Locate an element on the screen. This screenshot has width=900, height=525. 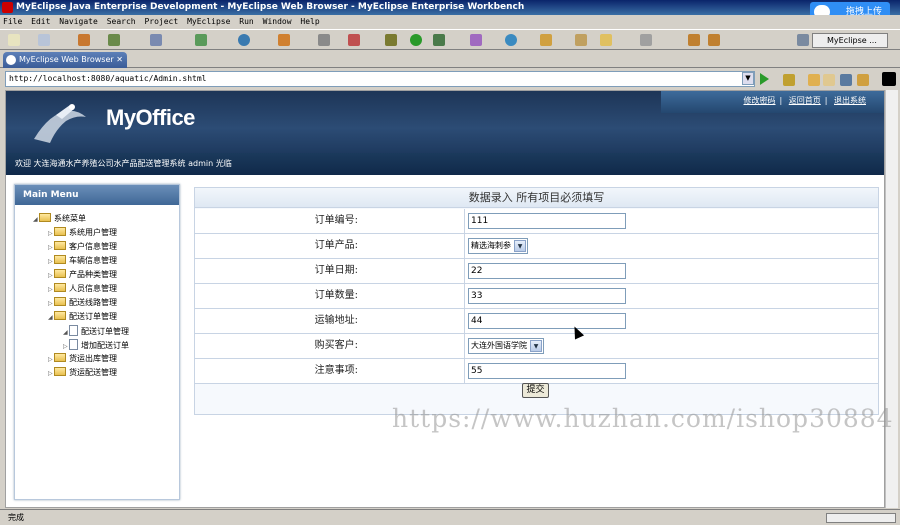
stop-icon is located at coordinates (846, 80).